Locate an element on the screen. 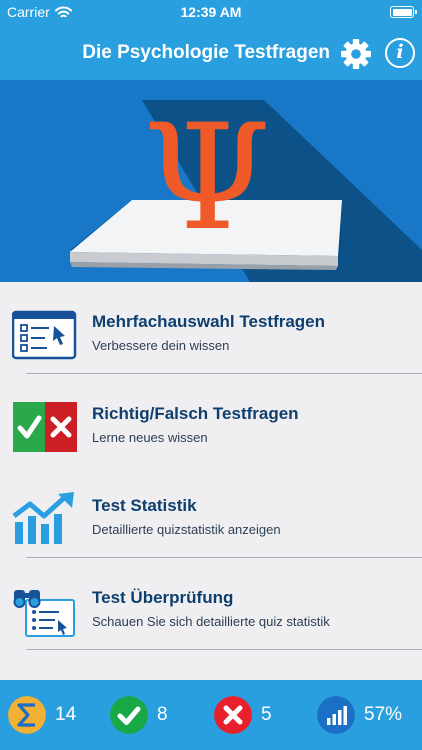 Image resolution: width=422 pixels, height=750 pixels. stat-total: 14 is located at coordinates (42, 715).